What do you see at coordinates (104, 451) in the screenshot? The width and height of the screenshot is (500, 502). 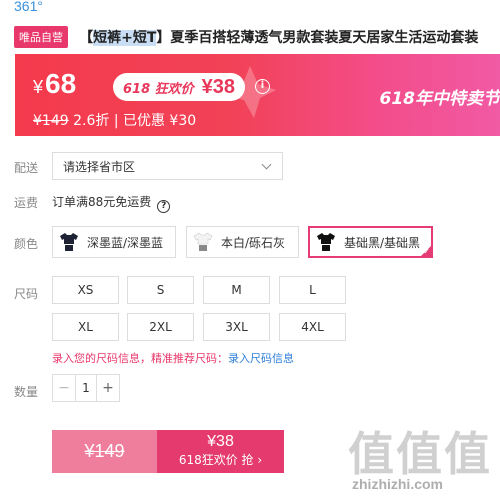 I see `buy-original-price-button: ¥149` at bounding box center [104, 451].